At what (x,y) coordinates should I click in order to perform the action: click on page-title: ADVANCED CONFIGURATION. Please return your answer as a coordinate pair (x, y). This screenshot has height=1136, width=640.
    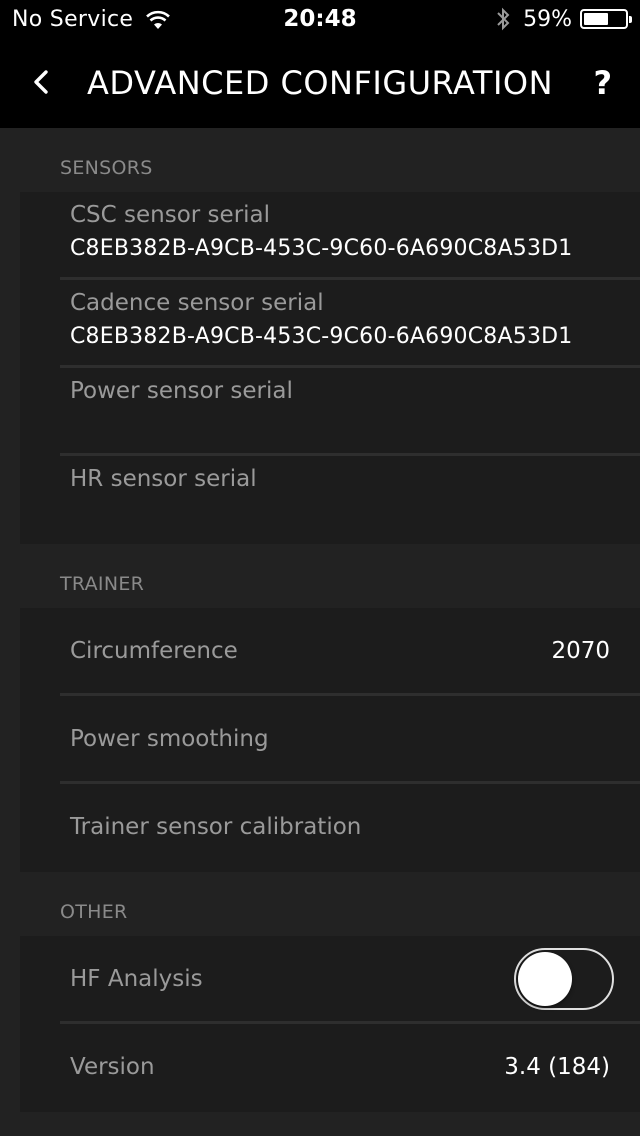
    Looking at the image, I should click on (320, 83).